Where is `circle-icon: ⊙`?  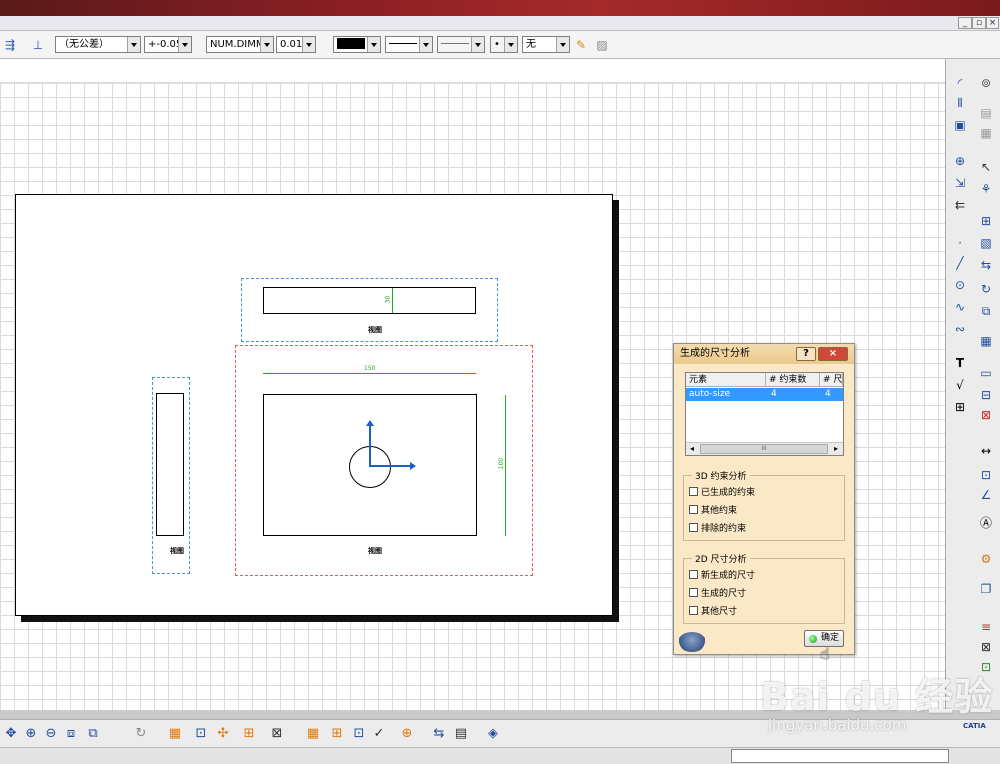 circle-icon: ⊙ is located at coordinates (960, 285).